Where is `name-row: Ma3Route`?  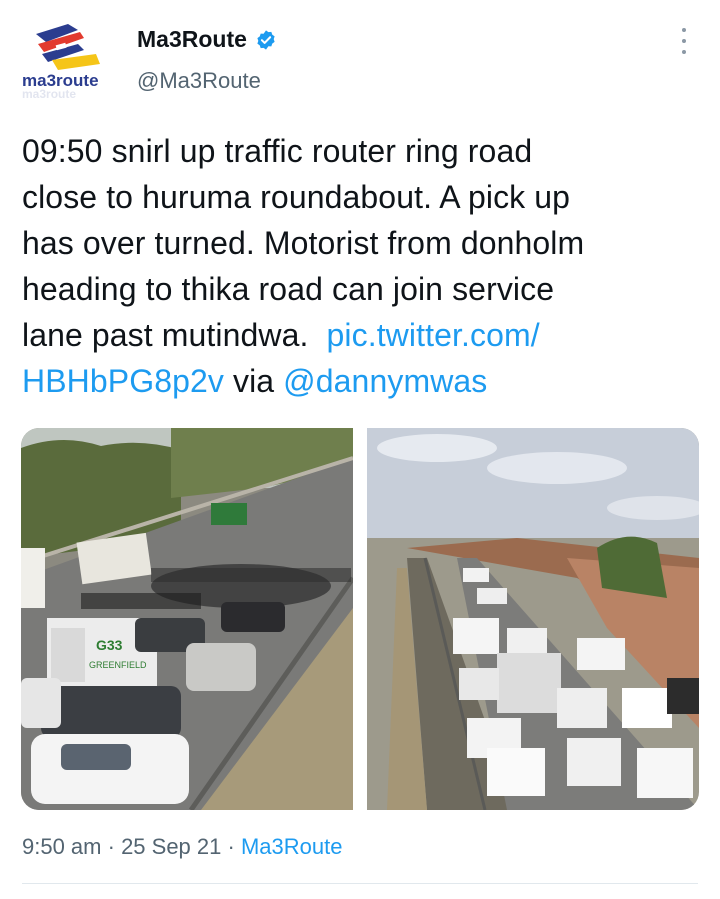
name-row: Ma3Route is located at coordinates (207, 39).